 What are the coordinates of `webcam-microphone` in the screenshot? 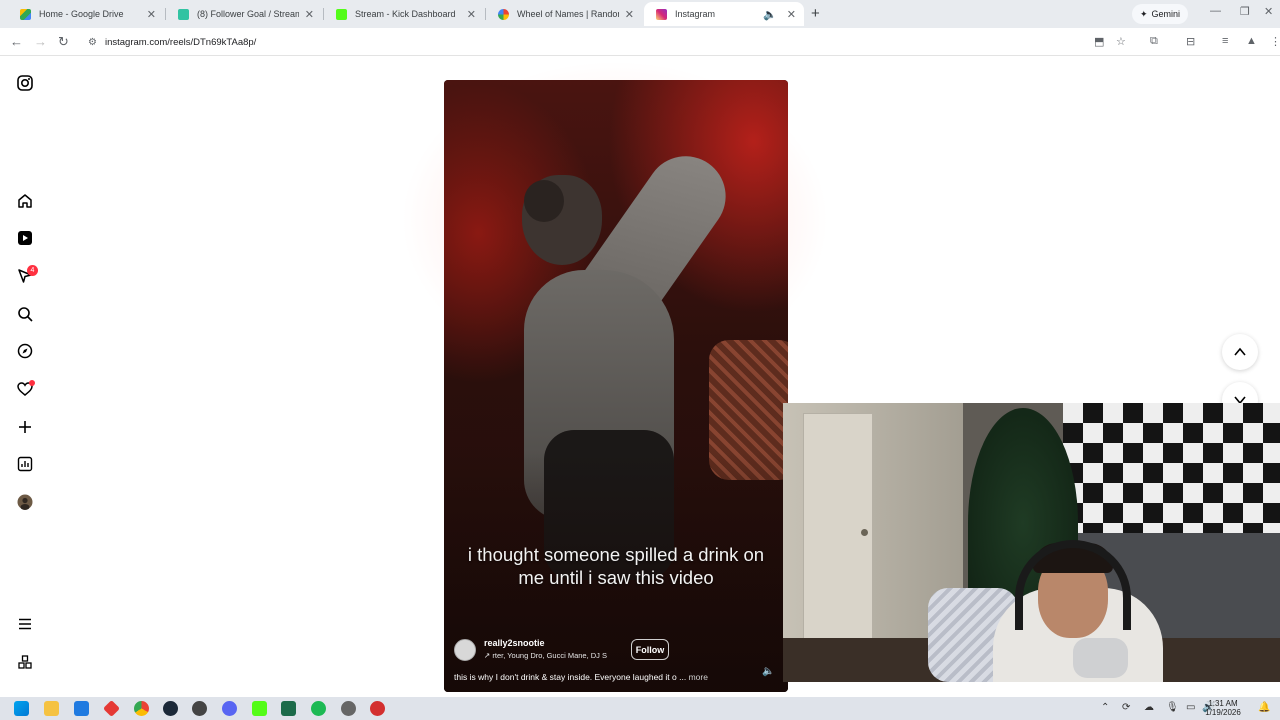 It's located at (1100, 658).